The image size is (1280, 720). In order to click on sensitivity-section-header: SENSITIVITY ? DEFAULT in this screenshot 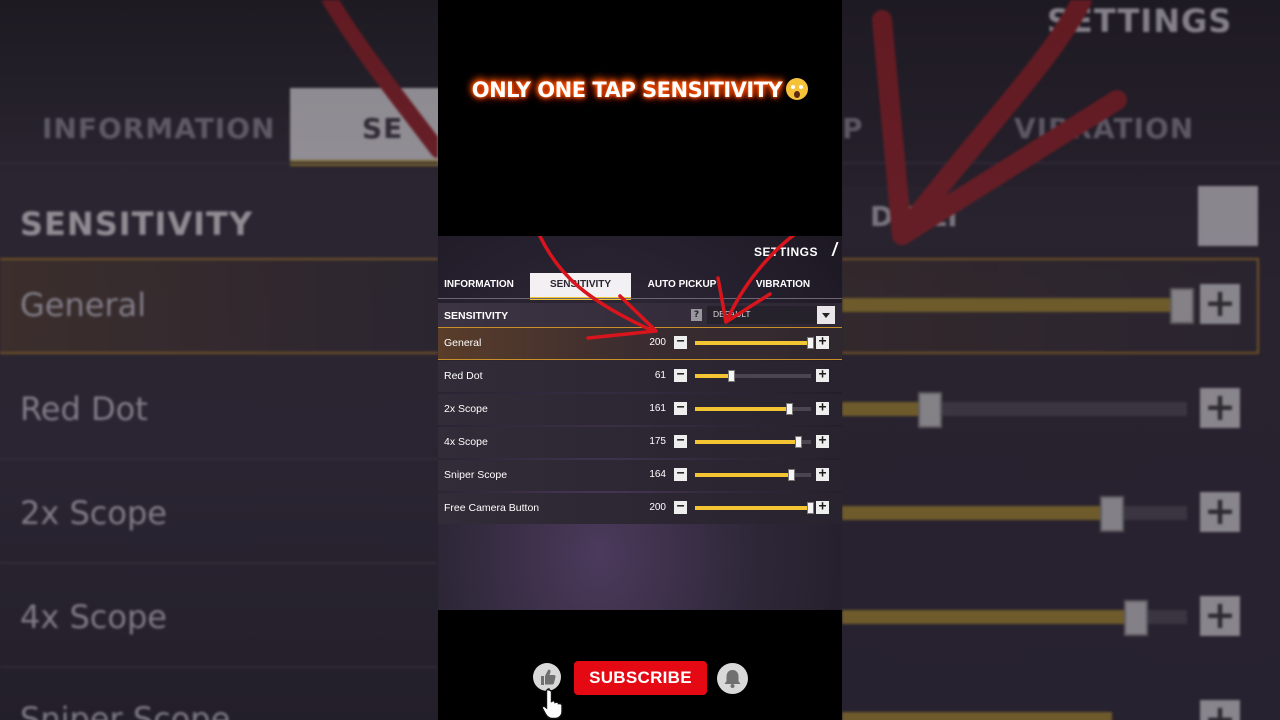, I will do `click(640, 315)`.